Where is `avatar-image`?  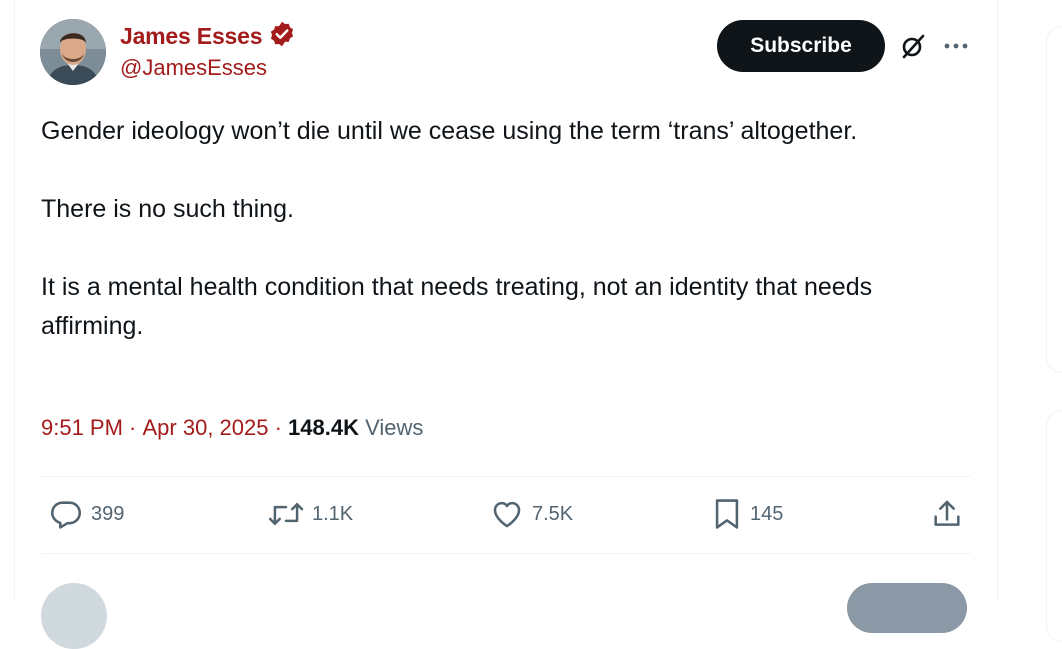
avatar-image is located at coordinates (73, 52).